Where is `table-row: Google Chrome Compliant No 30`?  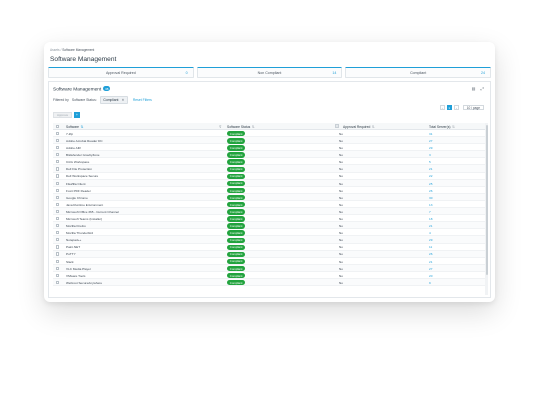
table-row: Google Chrome Compliant No 30 is located at coordinates (269, 197).